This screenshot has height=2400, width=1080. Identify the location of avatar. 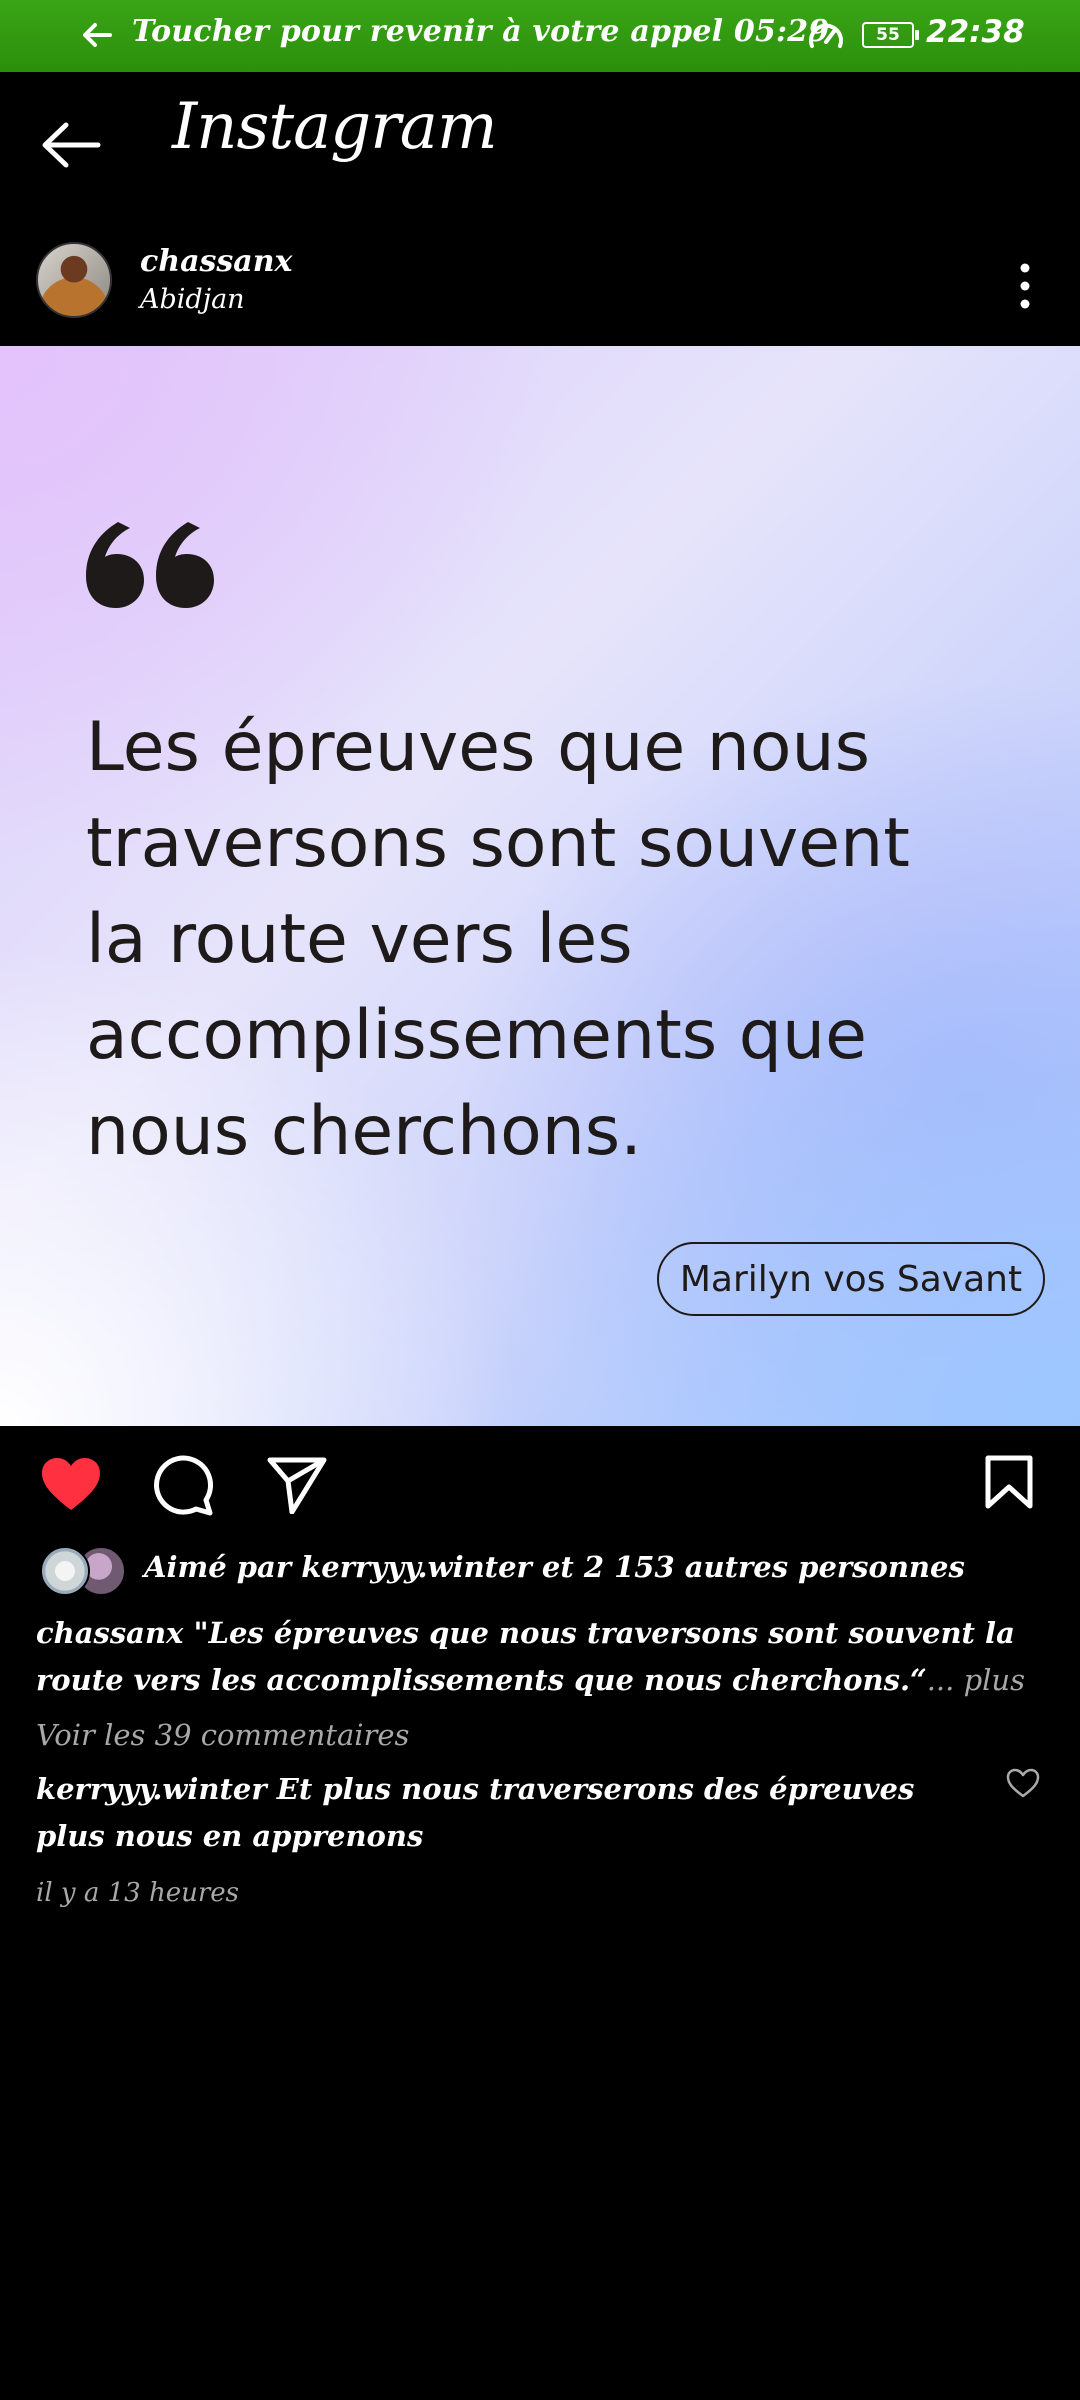
(74, 280).